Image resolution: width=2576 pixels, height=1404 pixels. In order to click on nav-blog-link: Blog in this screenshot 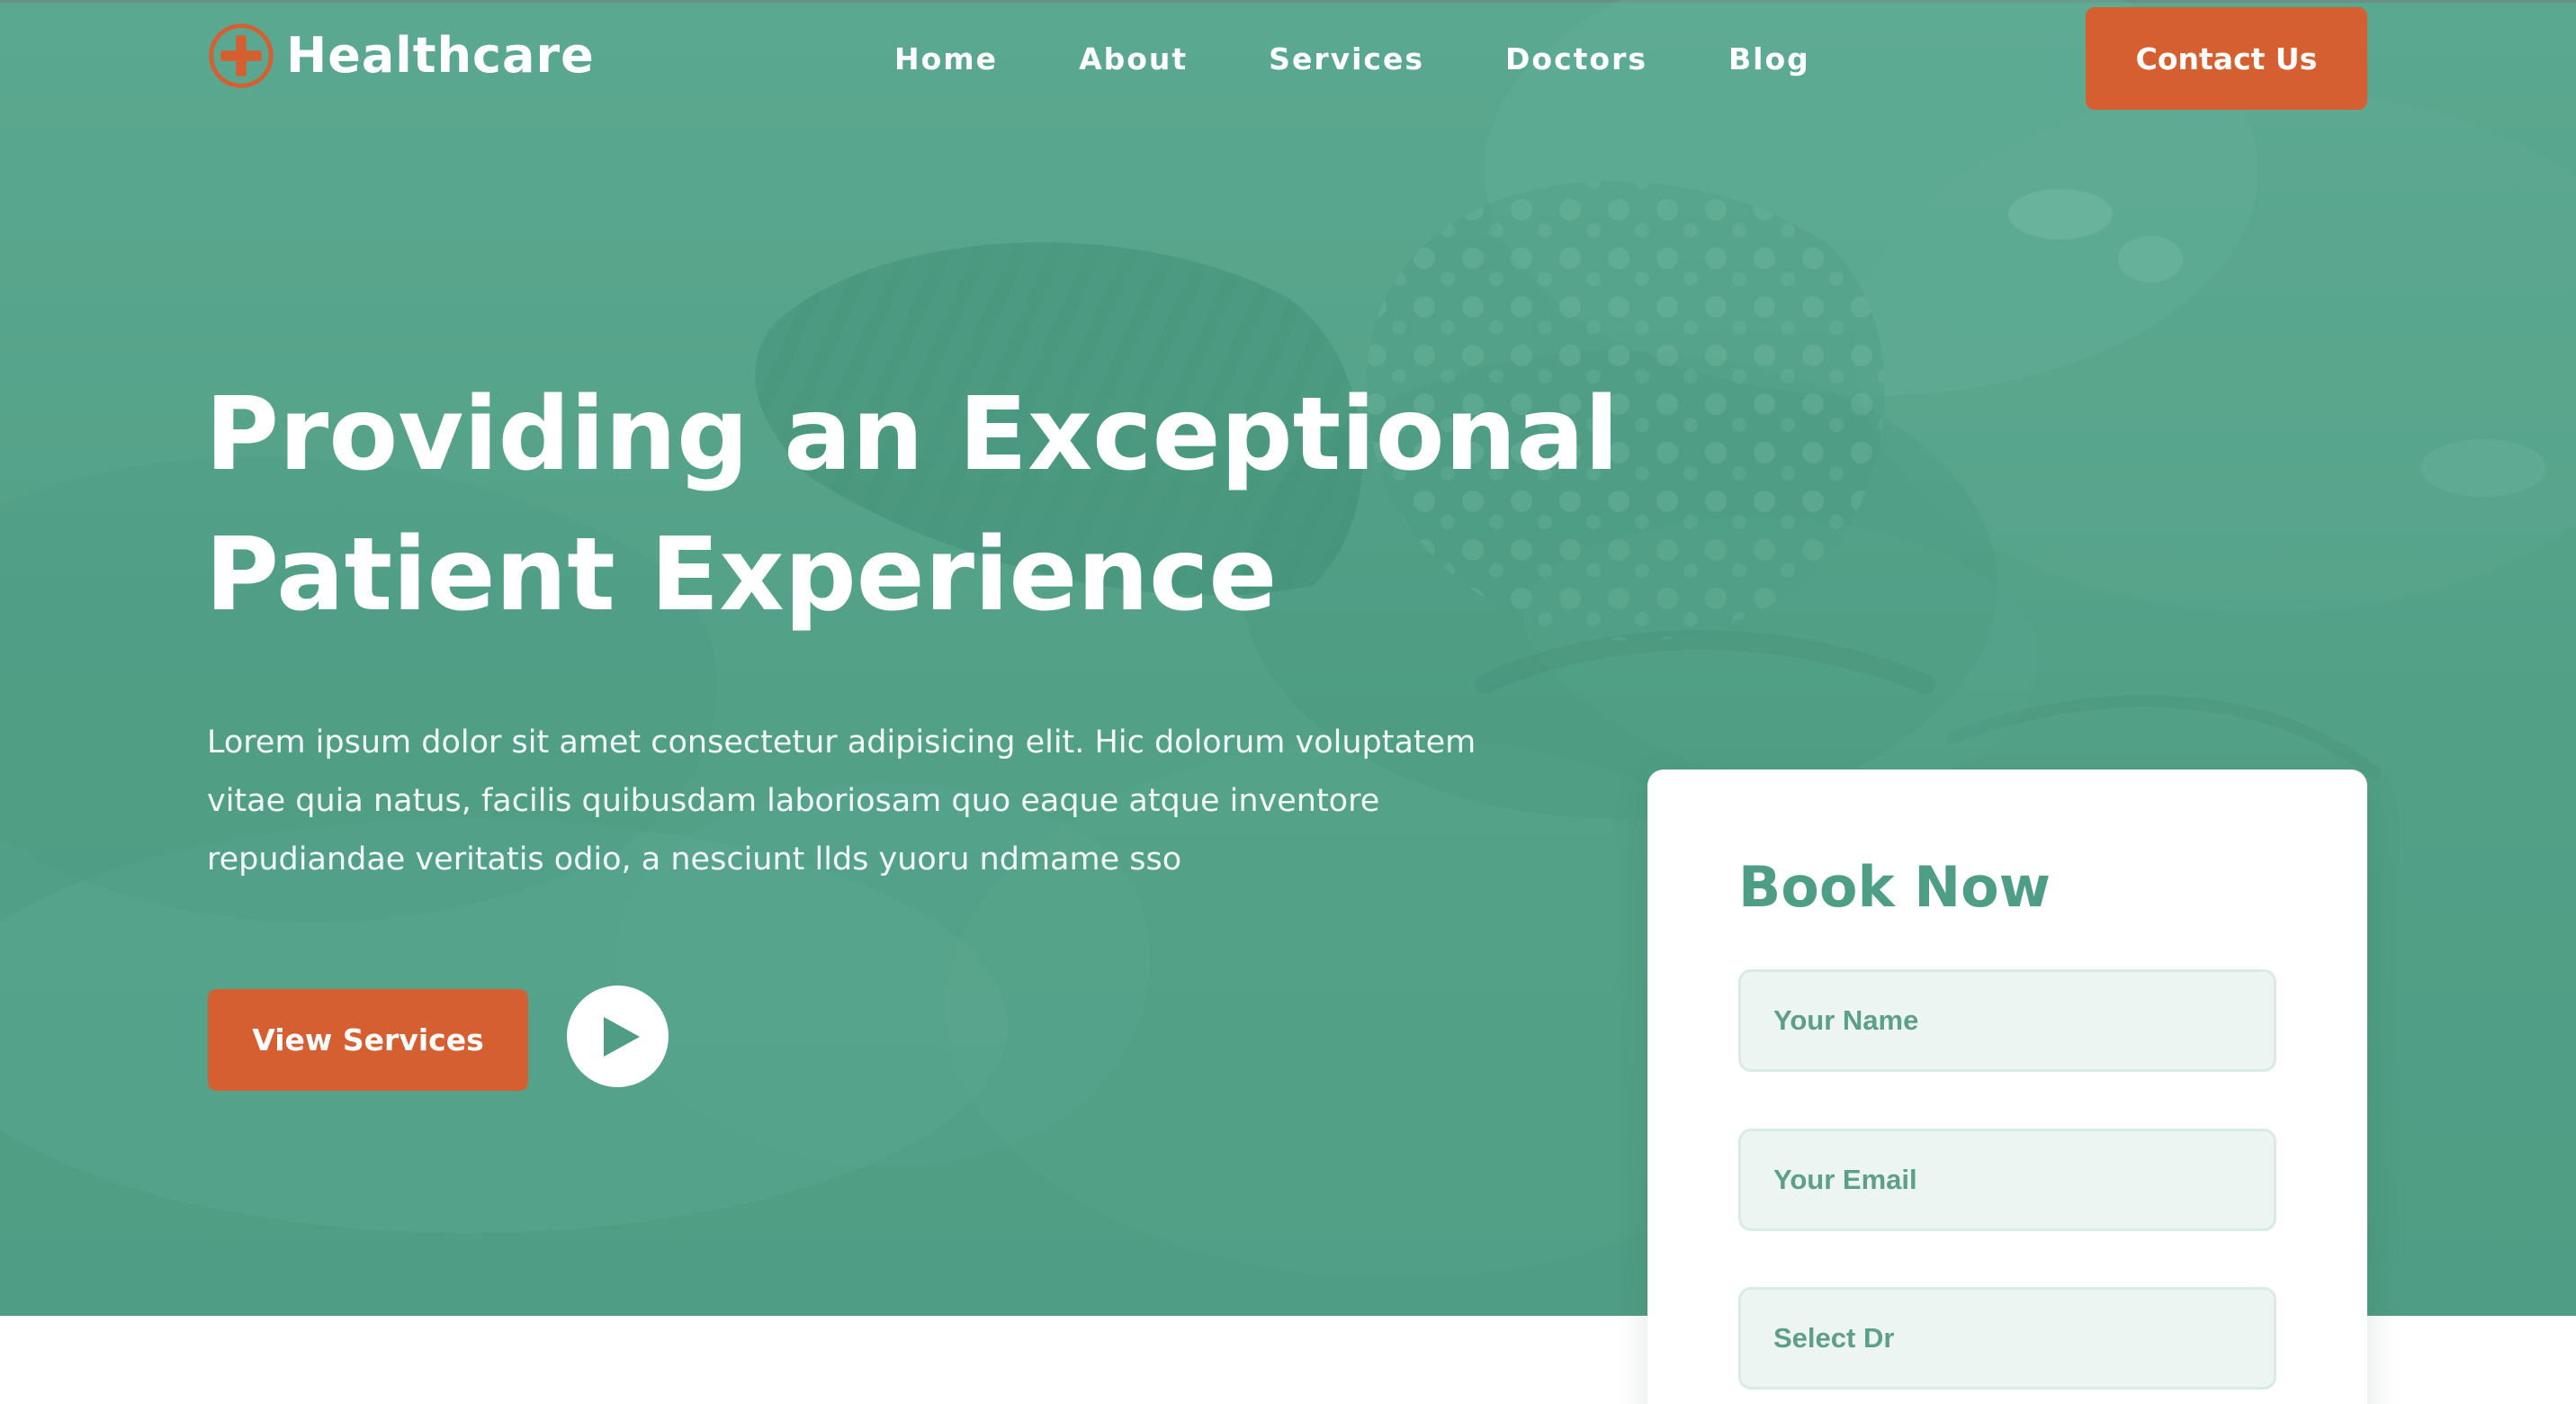, I will do `click(1769, 58)`.